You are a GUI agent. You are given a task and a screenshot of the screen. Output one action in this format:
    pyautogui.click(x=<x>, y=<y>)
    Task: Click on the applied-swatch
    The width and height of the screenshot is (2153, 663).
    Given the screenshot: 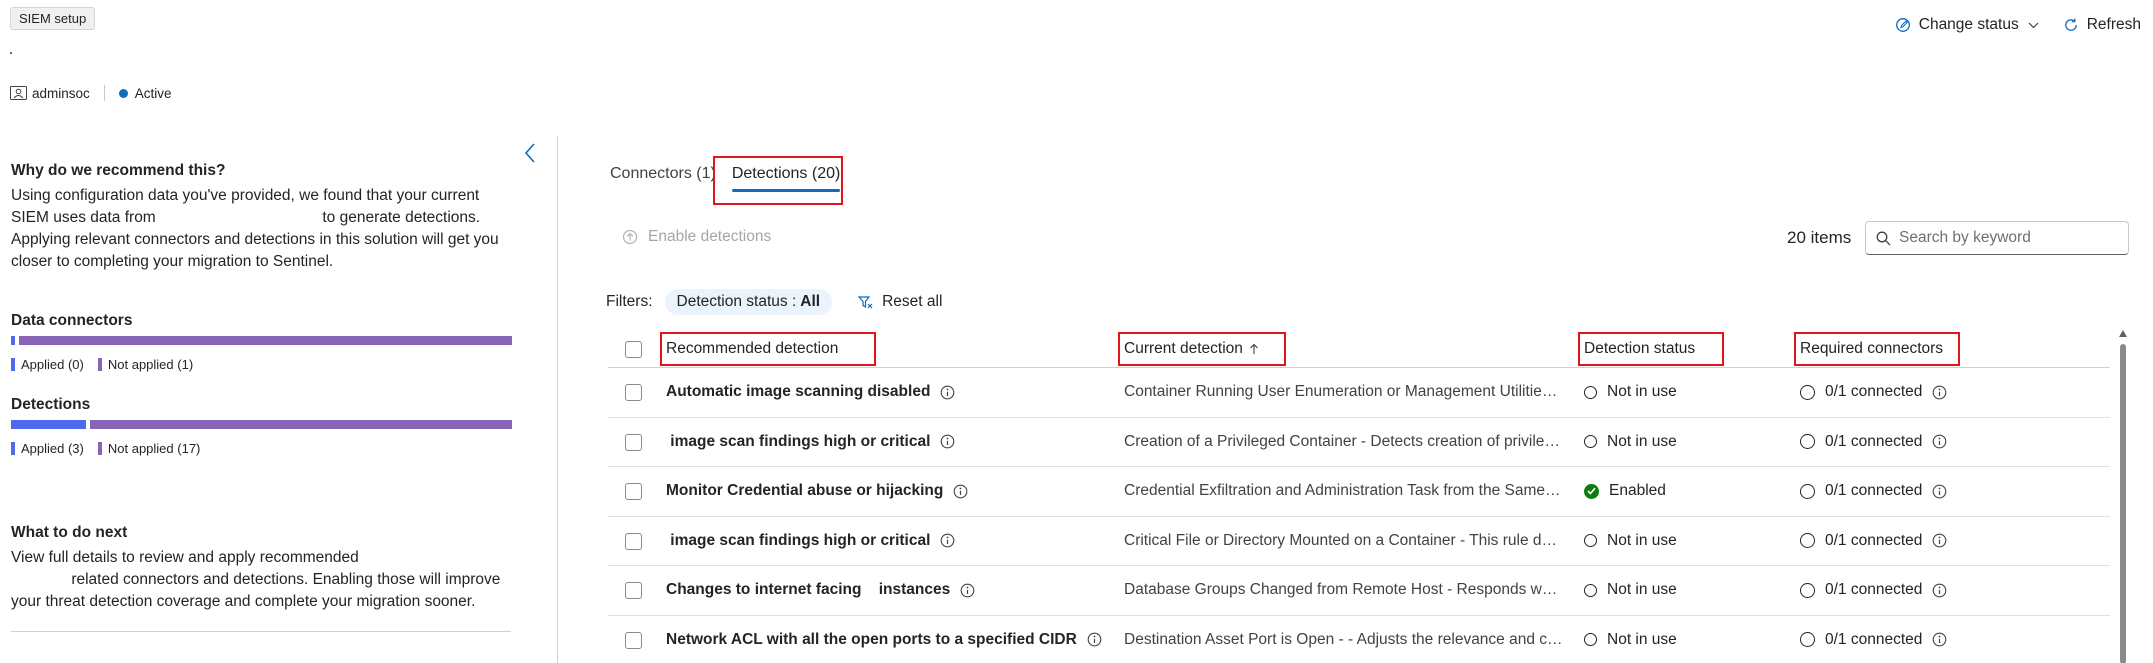 What is the action you would take?
    pyautogui.click(x=13, y=364)
    